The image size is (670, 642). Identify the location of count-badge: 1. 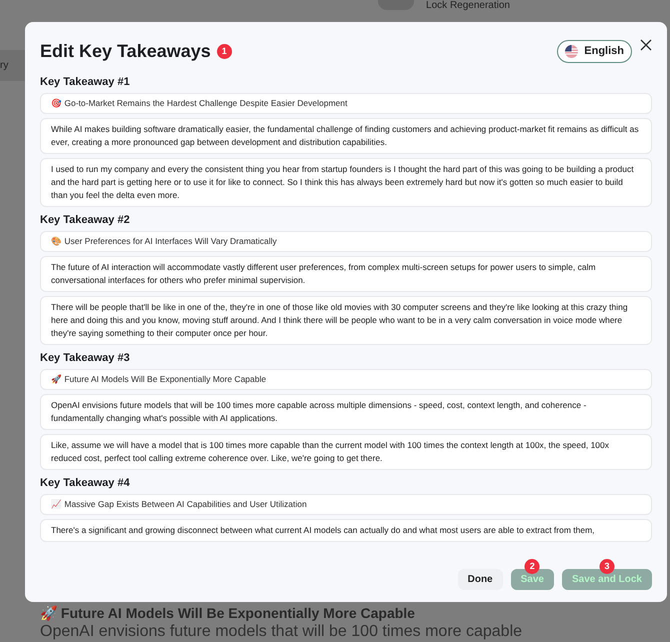
(224, 51).